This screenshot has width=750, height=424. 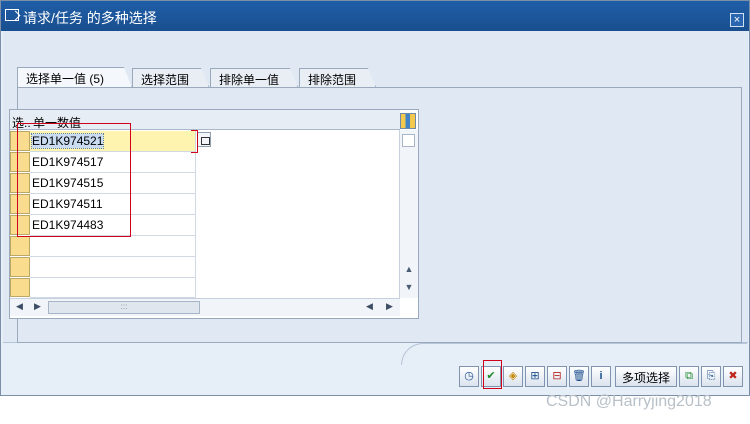 I want to click on delete-row-icon: ⊟, so click(x=557, y=376).